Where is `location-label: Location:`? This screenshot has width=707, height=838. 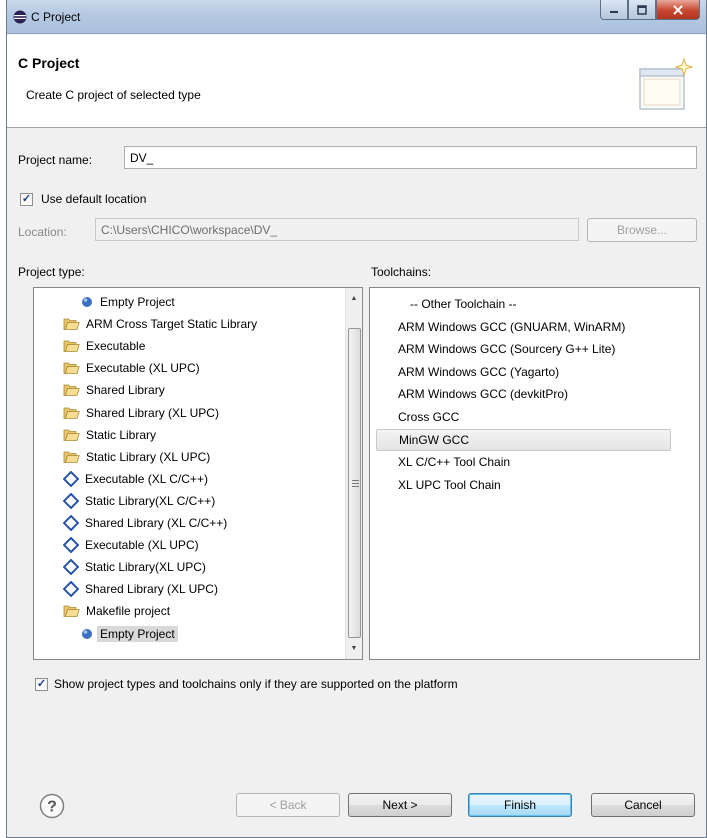
location-label: Location: is located at coordinates (42, 232).